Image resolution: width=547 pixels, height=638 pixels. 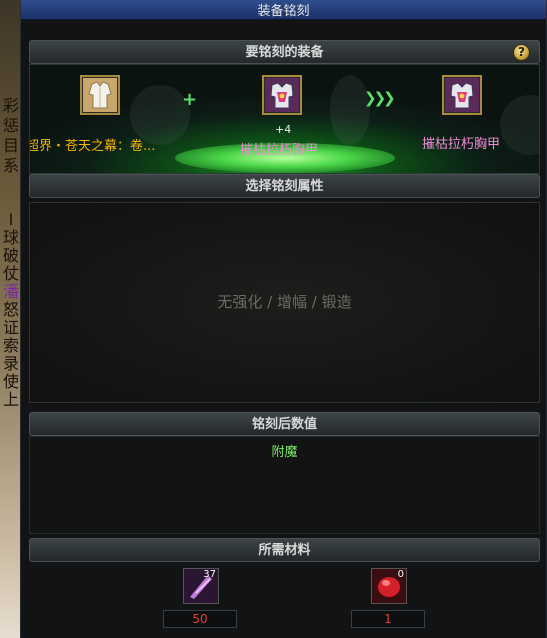 I want to click on result-section-header: 铭刻后数值, so click(x=284, y=424).